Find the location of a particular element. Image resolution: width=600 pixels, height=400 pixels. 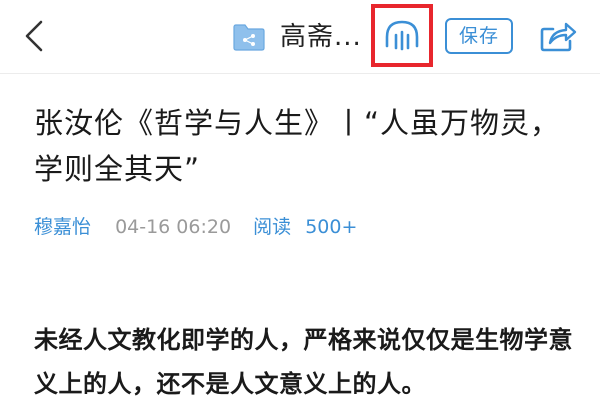

article-meta: 穆嘉怡 04-16 06:20 阅读 500+ is located at coordinates (195, 227).